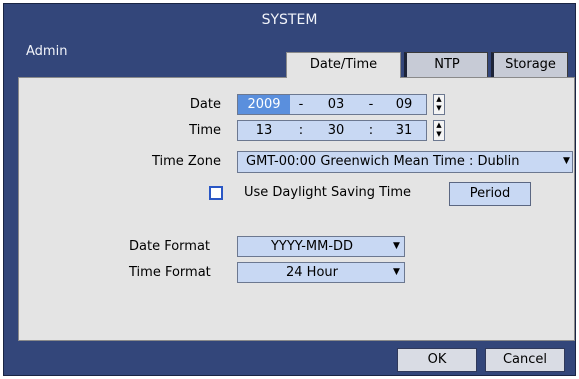  What do you see at coordinates (312, 246) in the screenshot?
I see `date-format-value: YYYY-MM-DD` at bounding box center [312, 246].